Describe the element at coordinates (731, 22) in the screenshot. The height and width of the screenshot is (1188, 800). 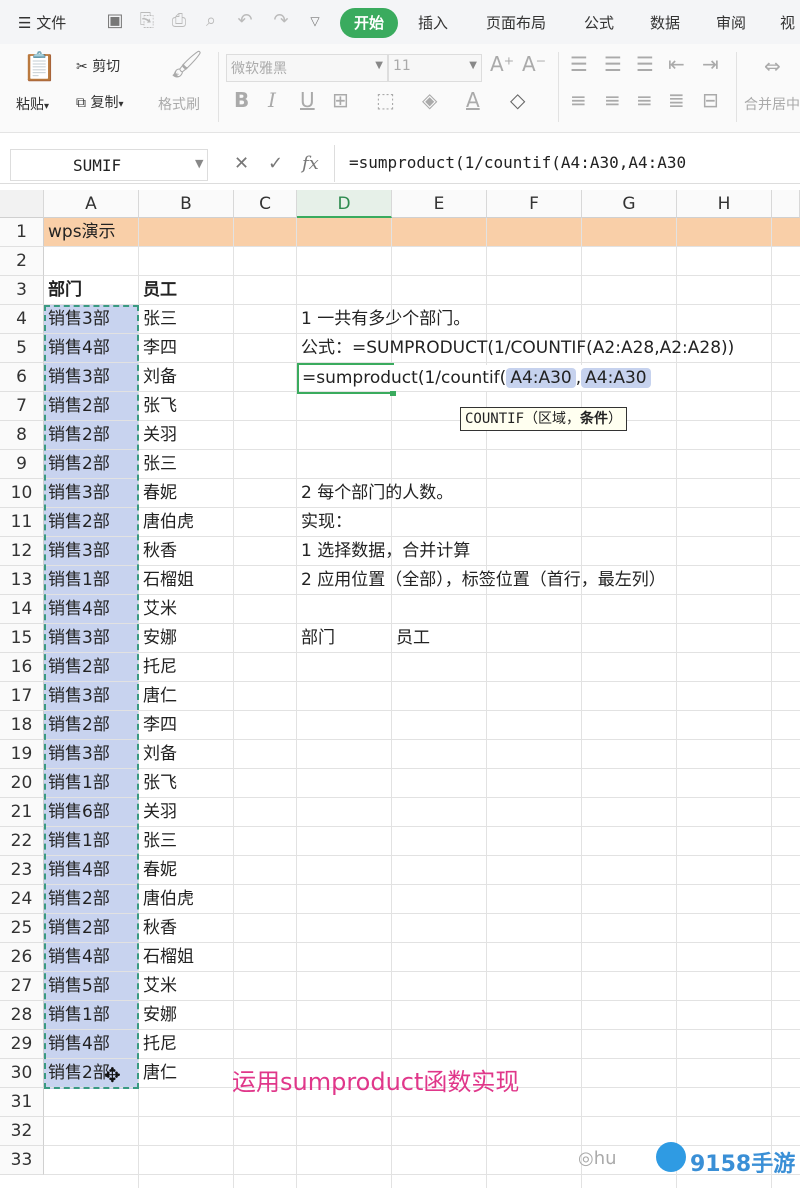
I see `tab-review: 审阅` at that location.